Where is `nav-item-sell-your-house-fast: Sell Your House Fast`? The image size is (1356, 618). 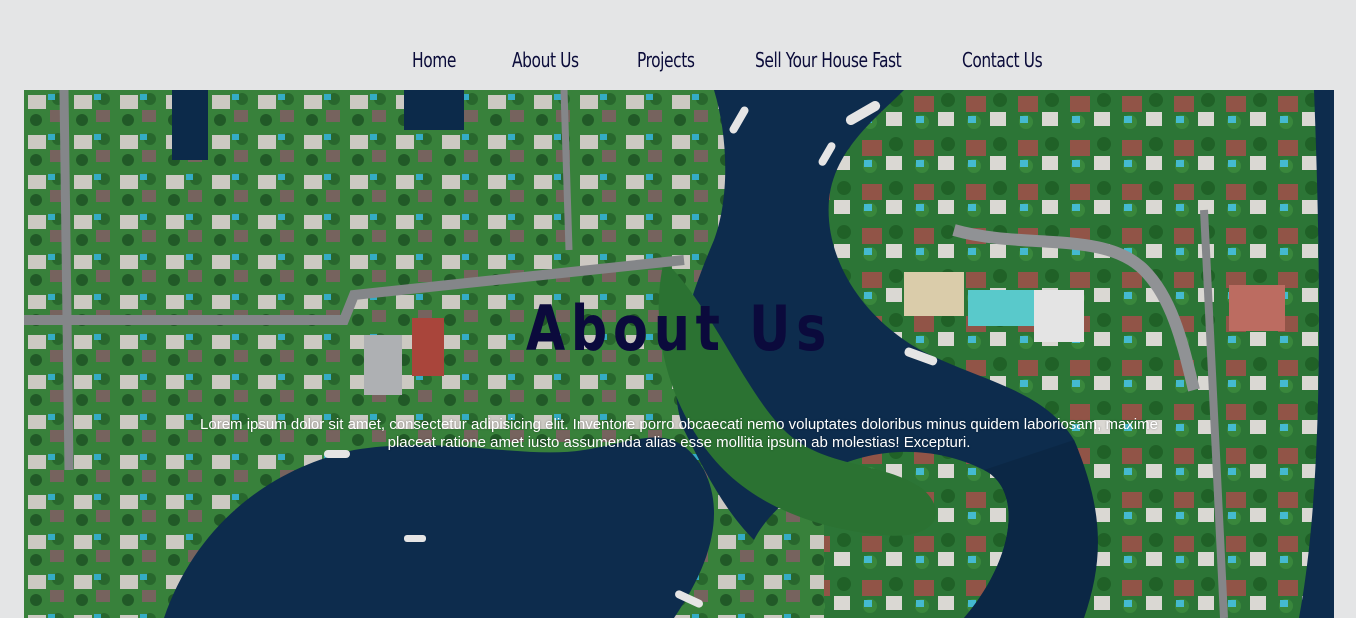
nav-item-sell-your-house-fast: Sell Your House Fast is located at coordinates (828, 60).